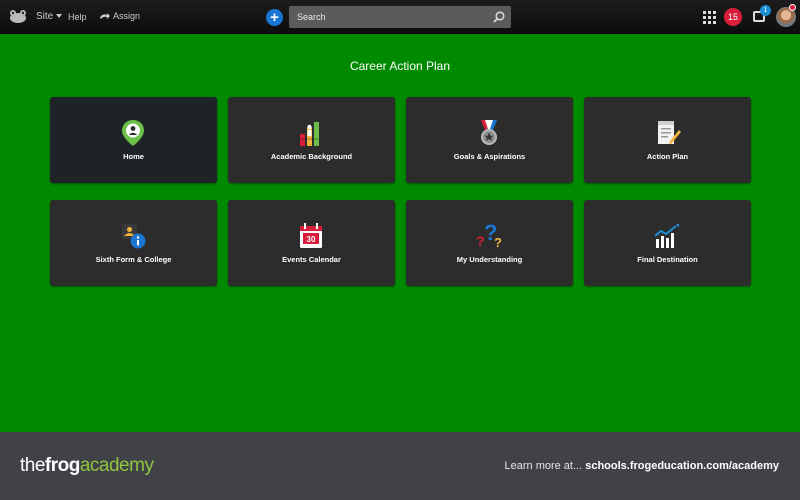 The width and height of the screenshot is (800, 500). I want to click on document-pencil-icon, so click(669, 132).